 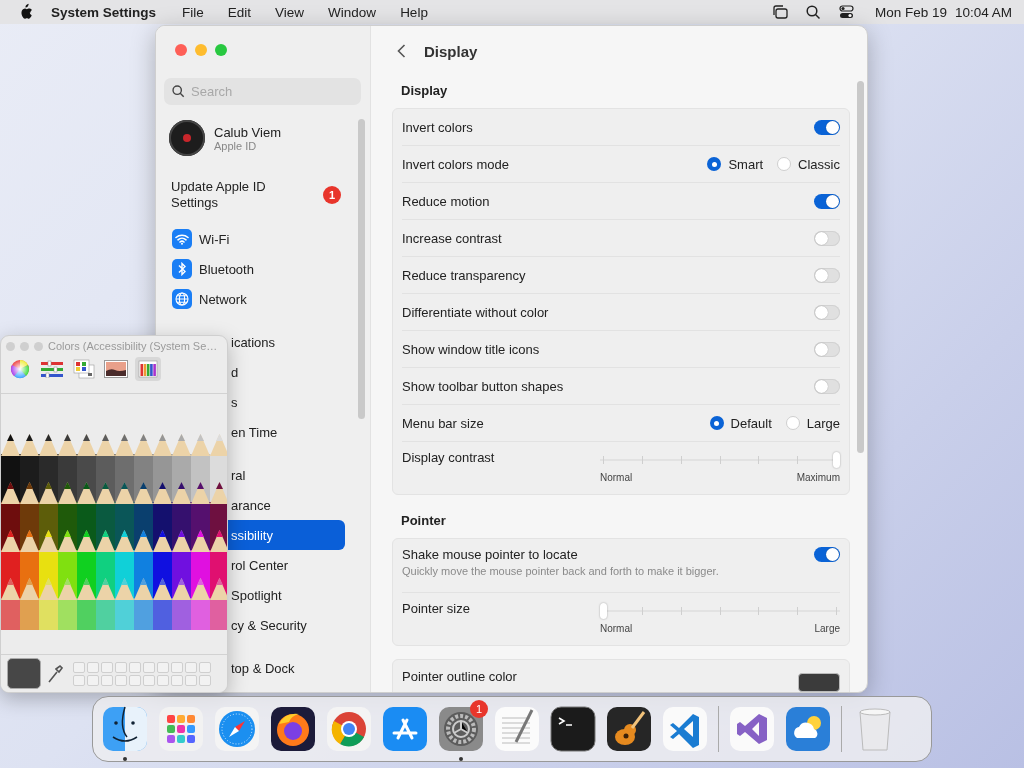 I want to click on search-field: Search, so click(x=262, y=91).